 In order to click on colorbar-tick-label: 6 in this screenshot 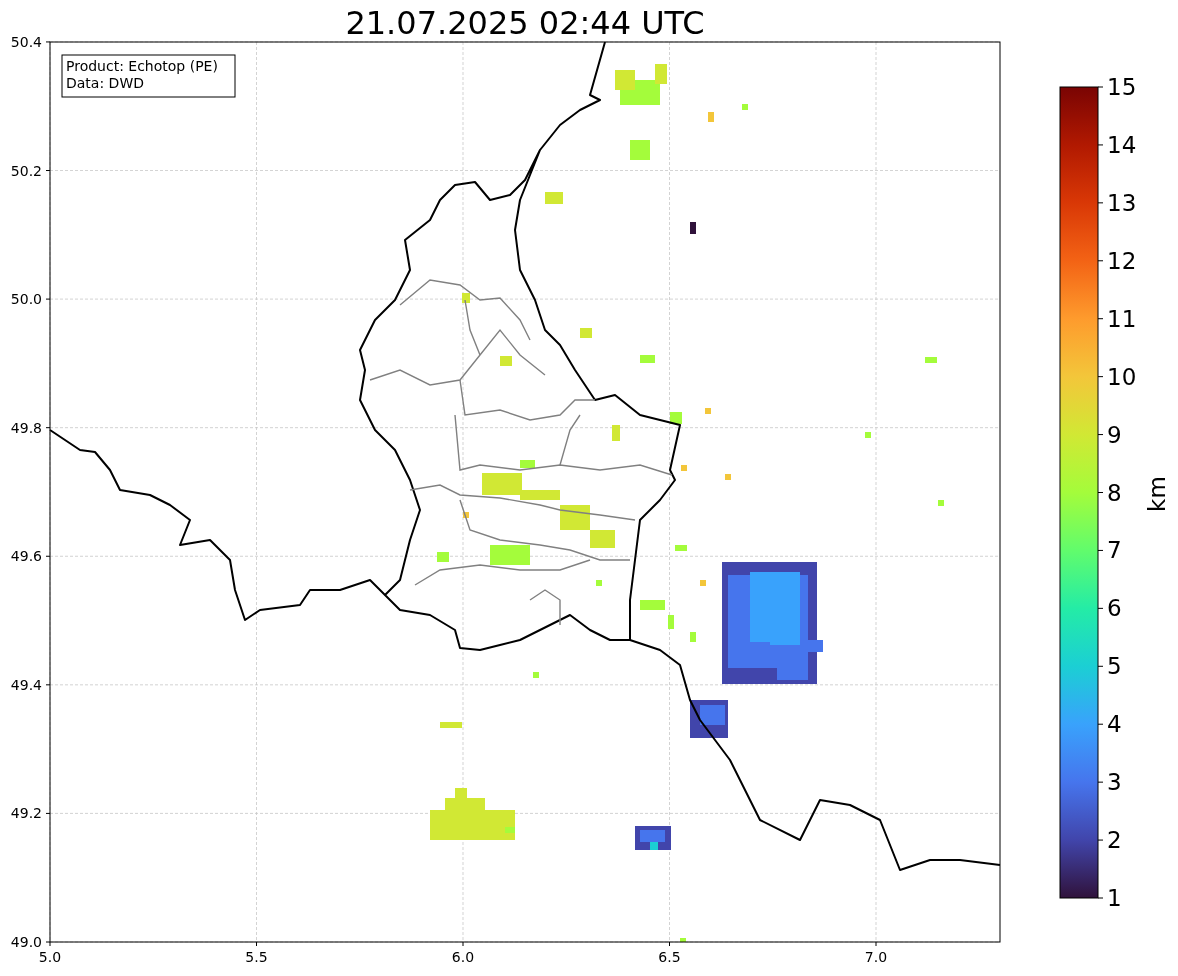, I will do `click(1114, 608)`.